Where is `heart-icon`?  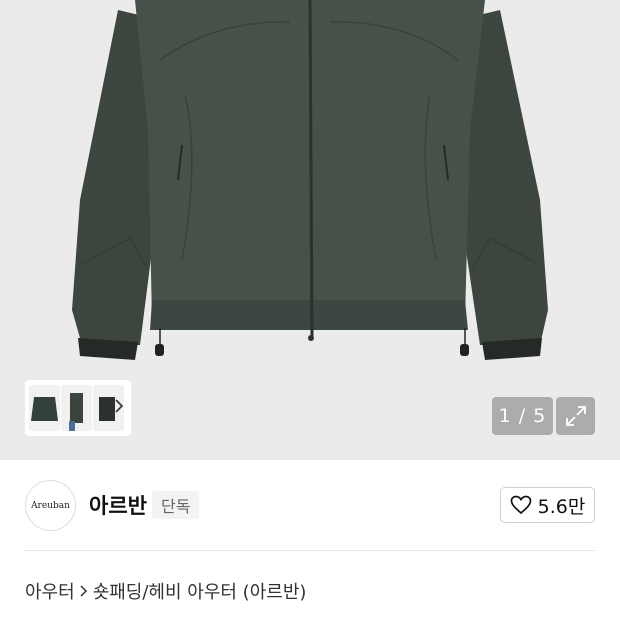 heart-icon is located at coordinates (520, 505).